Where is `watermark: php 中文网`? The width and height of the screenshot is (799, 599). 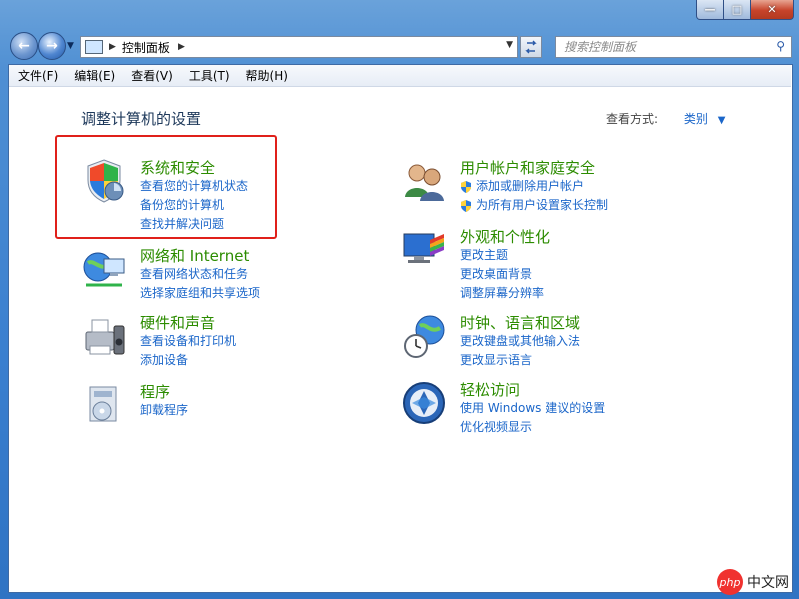 watermark: php 中文网 is located at coordinates (753, 582).